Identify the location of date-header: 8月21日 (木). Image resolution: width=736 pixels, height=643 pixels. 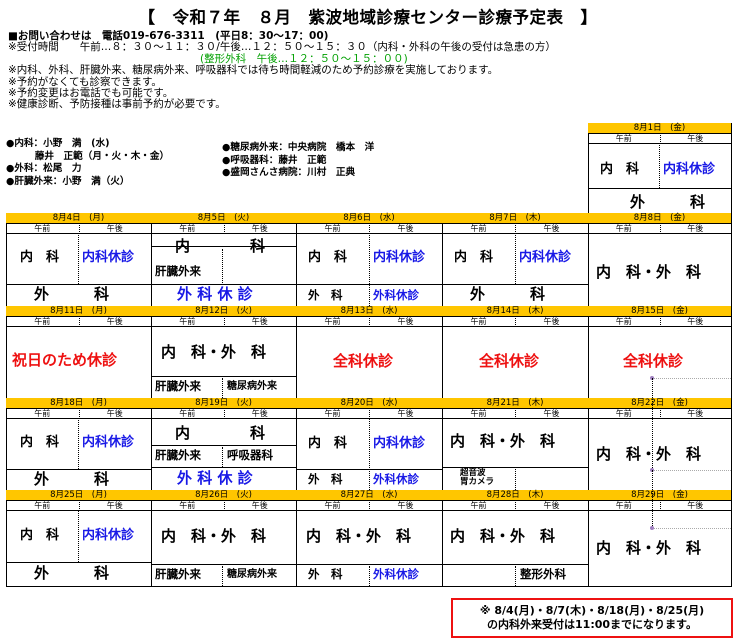
(515, 403).